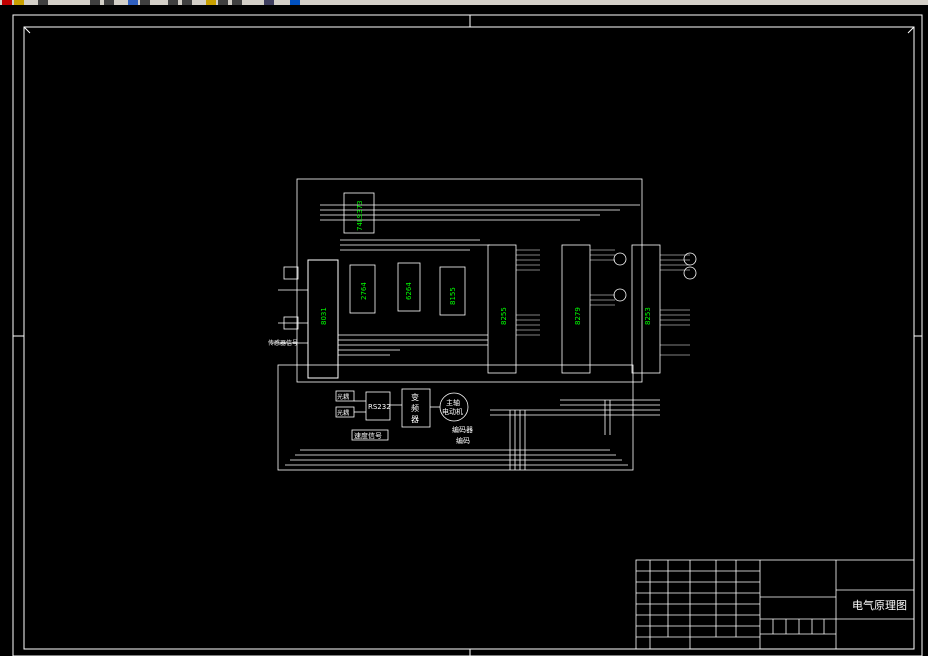  Describe the element at coordinates (324, 316) in the screenshot. I see `chip-label-cpu: 8031` at that location.